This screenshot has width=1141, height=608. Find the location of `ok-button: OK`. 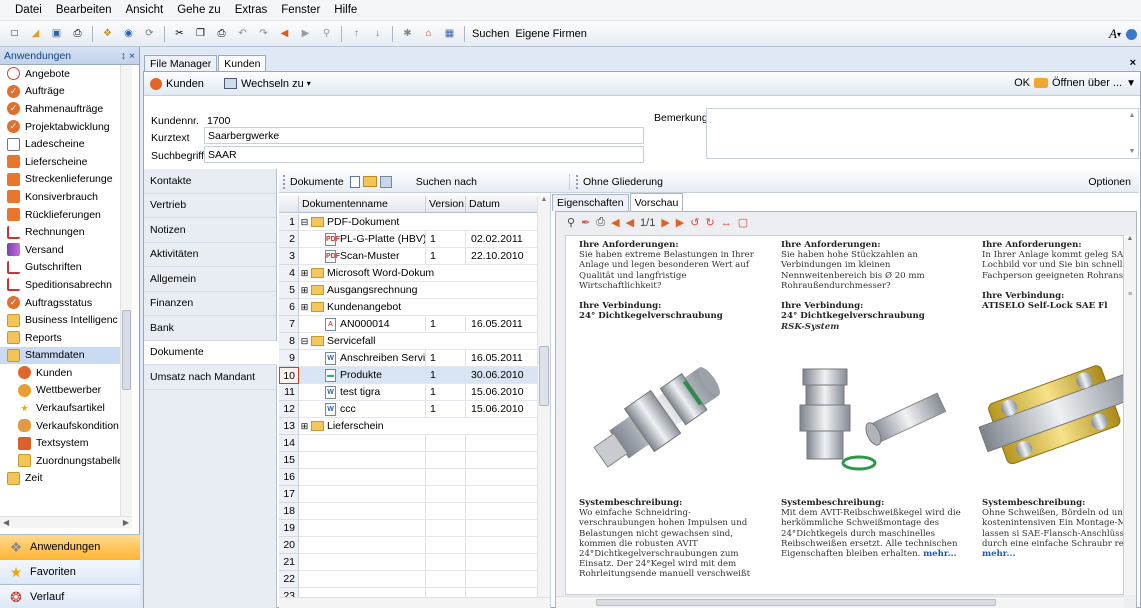

ok-button: OK is located at coordinates (1022, 83).